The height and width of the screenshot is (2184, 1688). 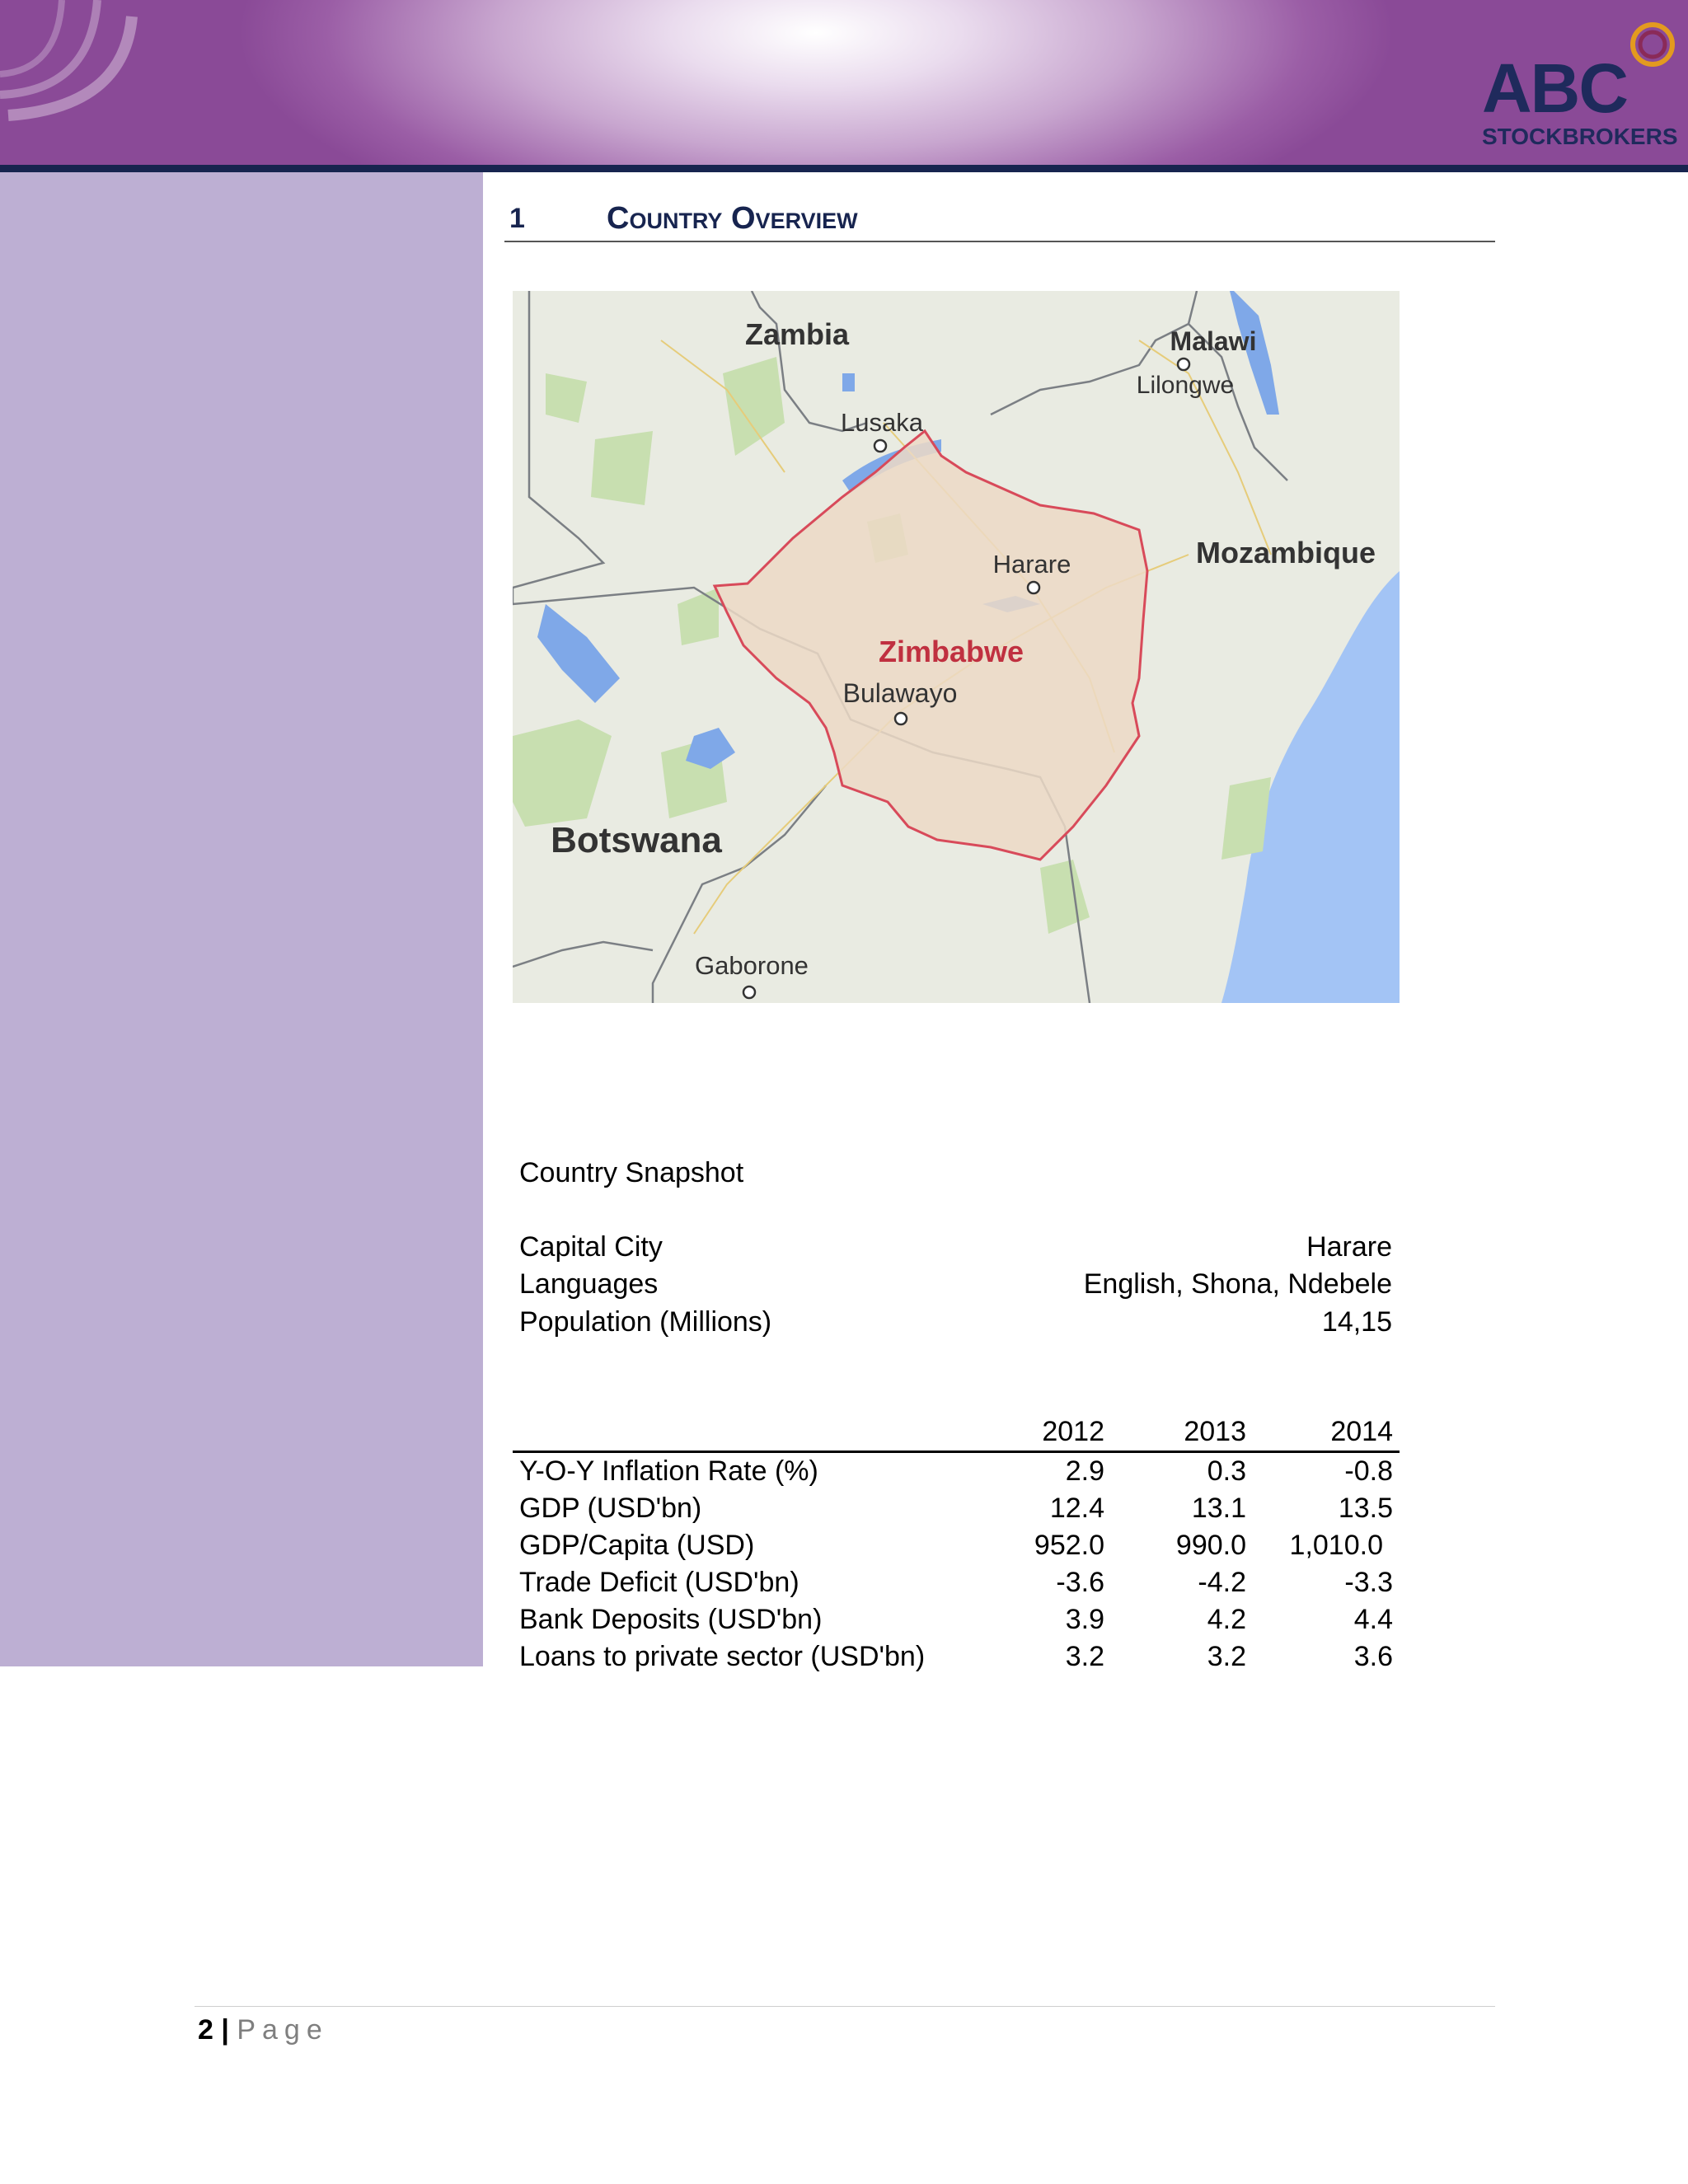 I want to click on table-row: Y-O-Y Inflation Rate (%) 2.9 0.3 -0.8, so click(x=956, y=1471).